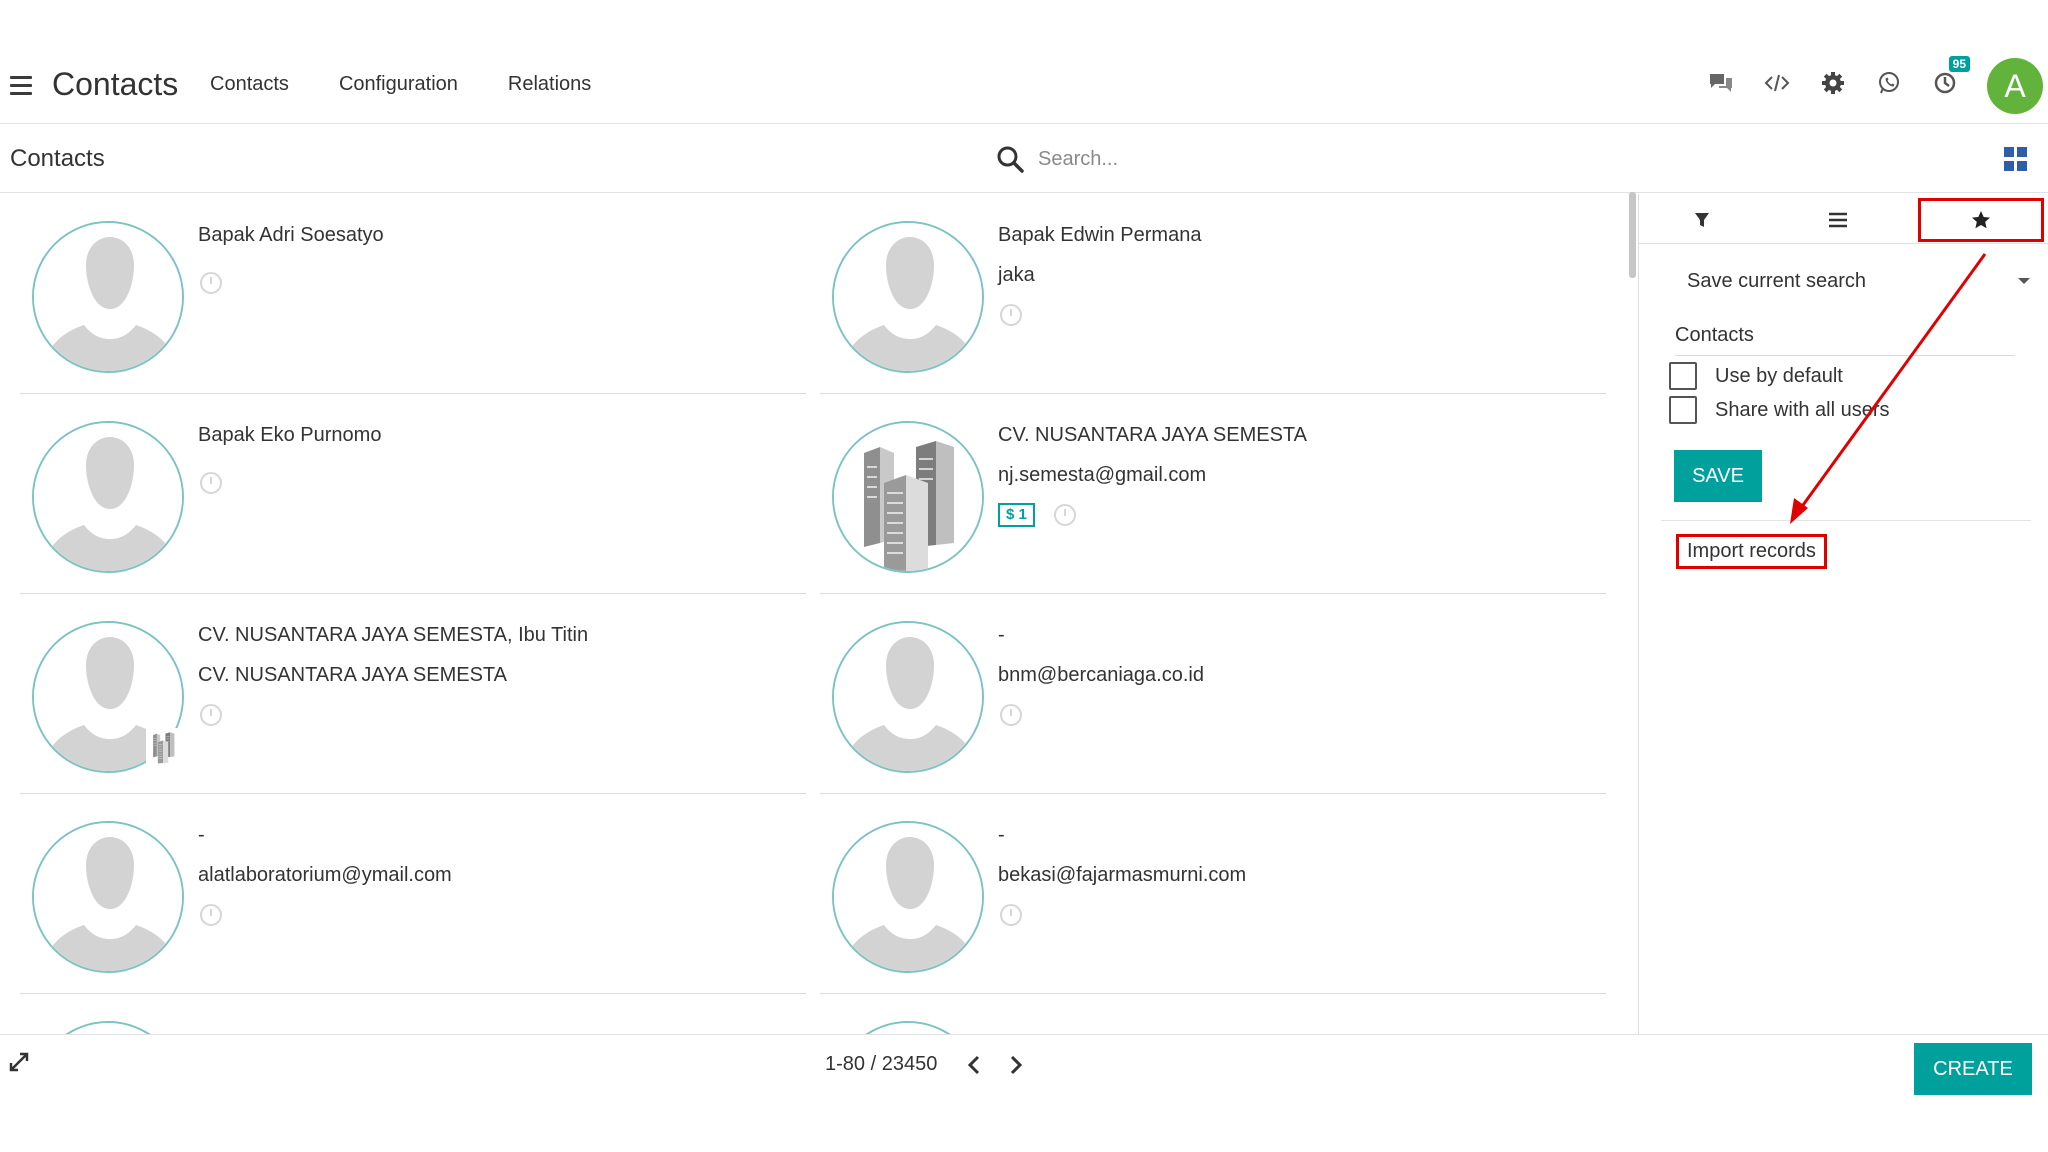  What do you see at coordinates (2016, 159) in the screenshot?
I see `kanban-view-icon` at bounding box center [2016, 159].